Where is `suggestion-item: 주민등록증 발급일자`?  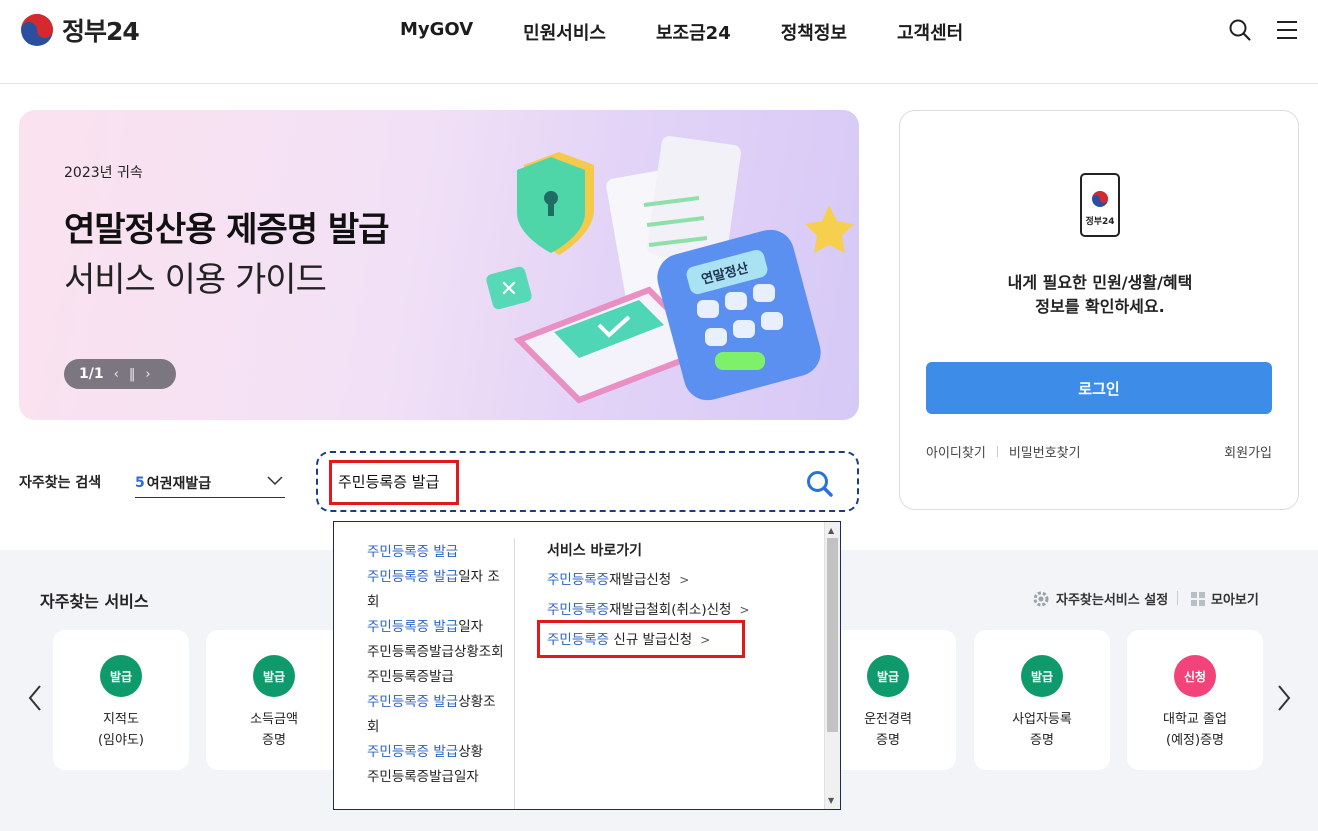
suggestion-item: 주민등록증 발급일자 is located at coordinates (437, 627).